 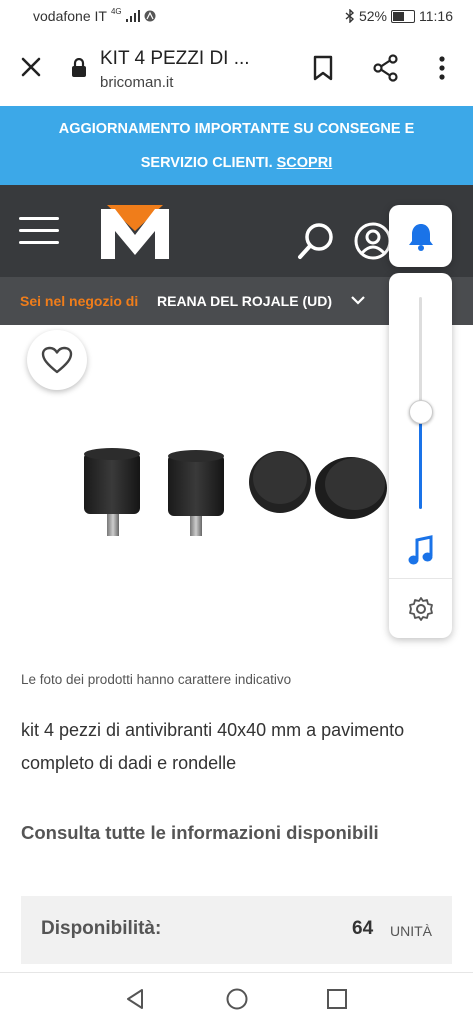 I want to click on system-navigation-bar, so click(x=236, y=998).